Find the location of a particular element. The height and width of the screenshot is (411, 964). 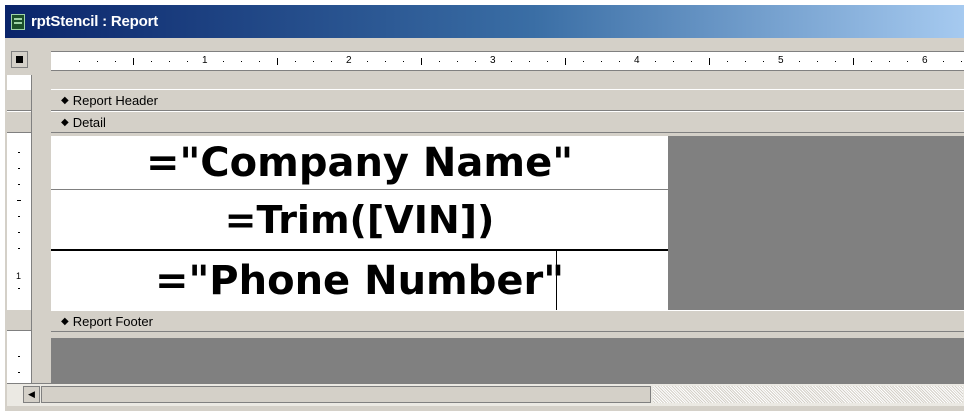

vin-textbox: =Trim([VIN]) is located at coordinates (359, 220).